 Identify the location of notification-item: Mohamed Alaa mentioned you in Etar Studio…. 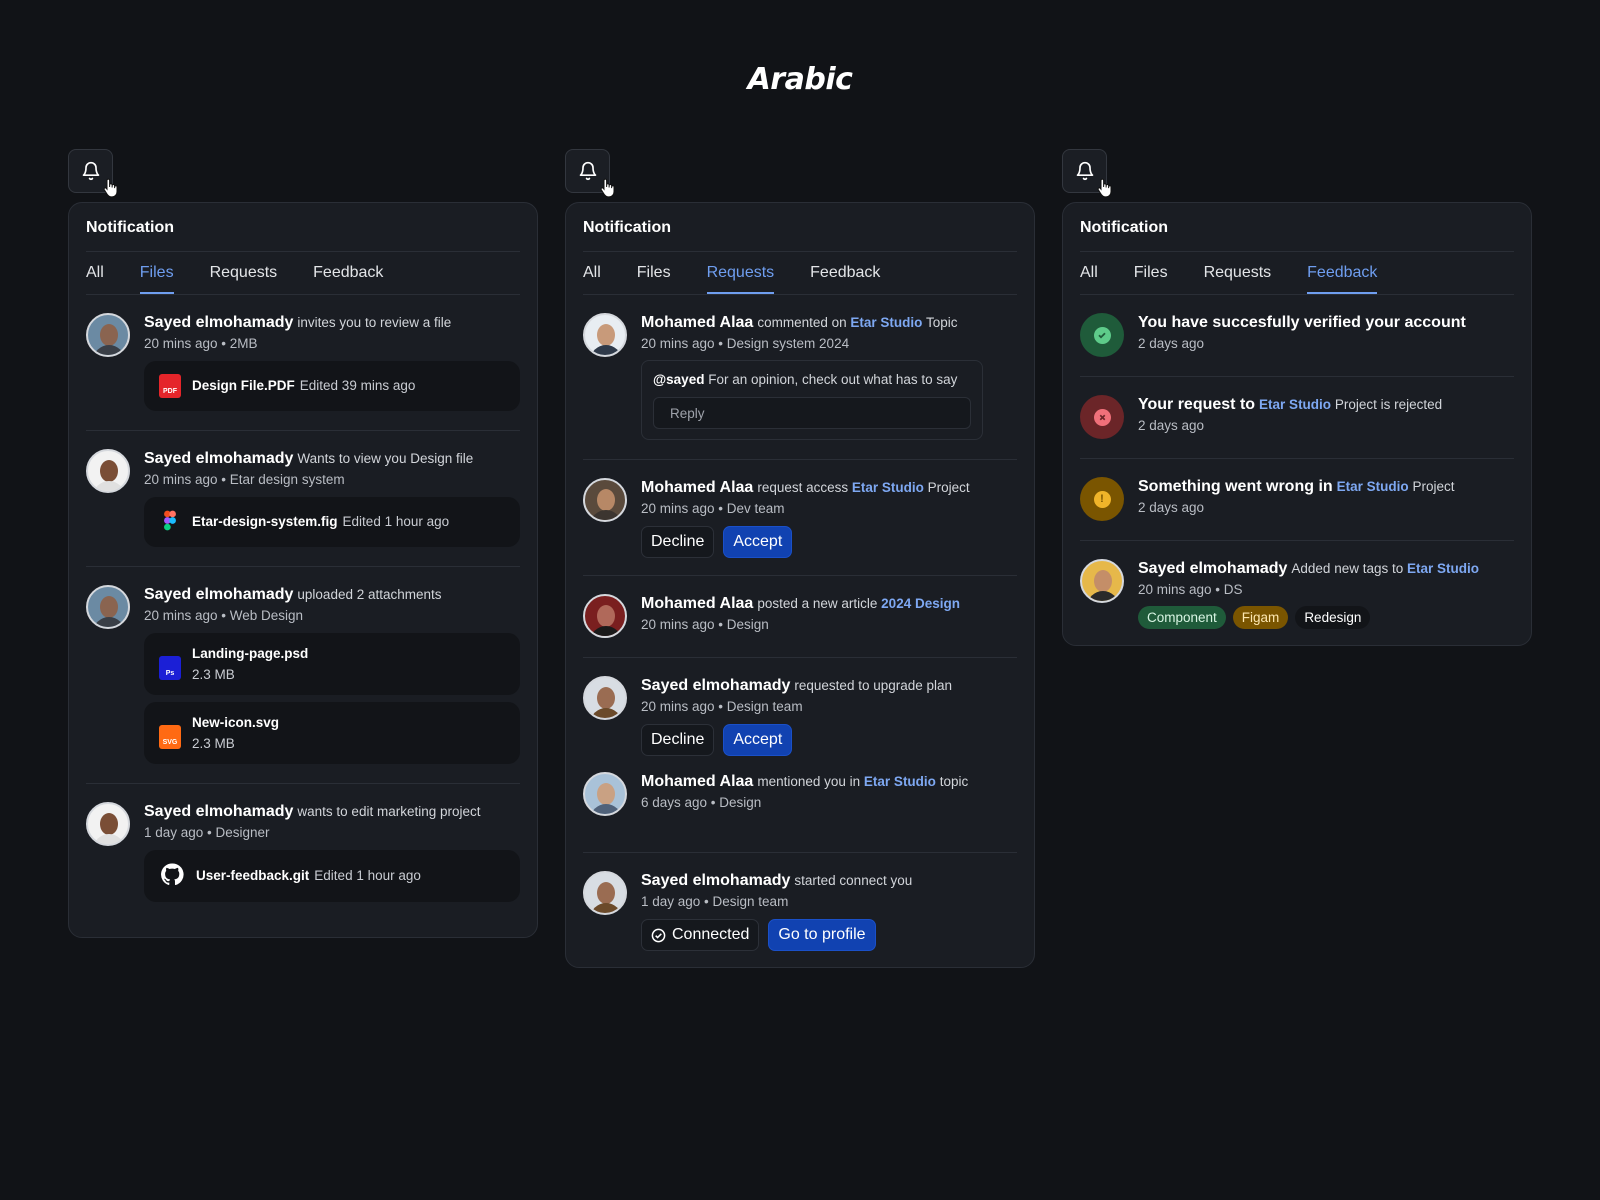
(800, 809).